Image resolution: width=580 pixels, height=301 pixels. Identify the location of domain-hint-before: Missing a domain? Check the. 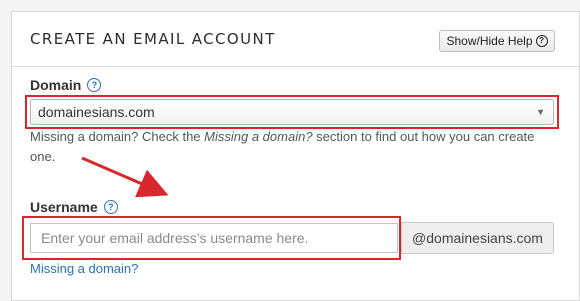
(117, 136).